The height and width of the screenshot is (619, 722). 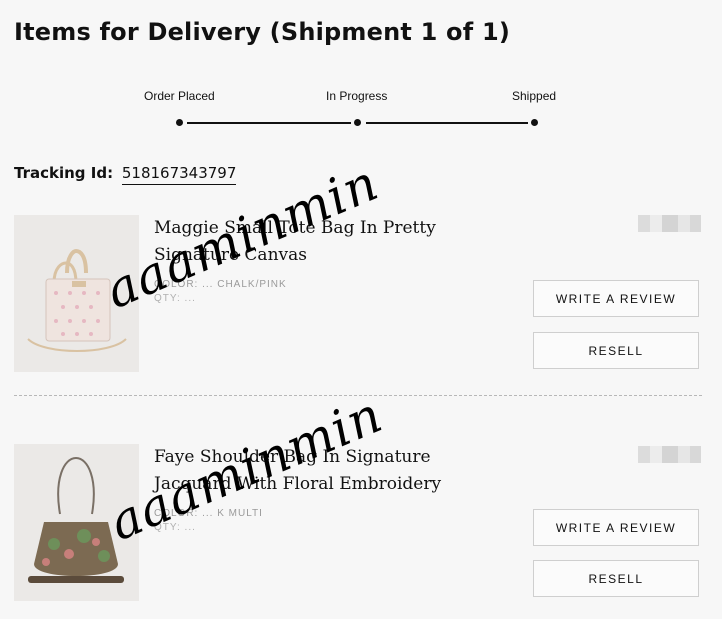 I want to click on step-label-order-placed: Order Placed, so click(x=179, y=96).